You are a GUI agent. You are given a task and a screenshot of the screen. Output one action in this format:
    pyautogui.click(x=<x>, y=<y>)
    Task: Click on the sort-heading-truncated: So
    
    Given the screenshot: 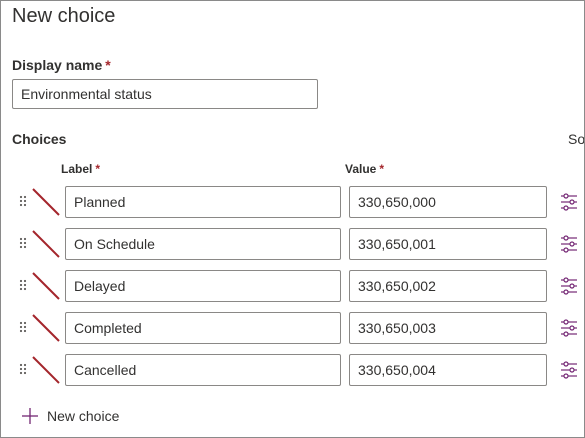 What is the action you would take?
    pyautogui.click(x=576, y=139)
    